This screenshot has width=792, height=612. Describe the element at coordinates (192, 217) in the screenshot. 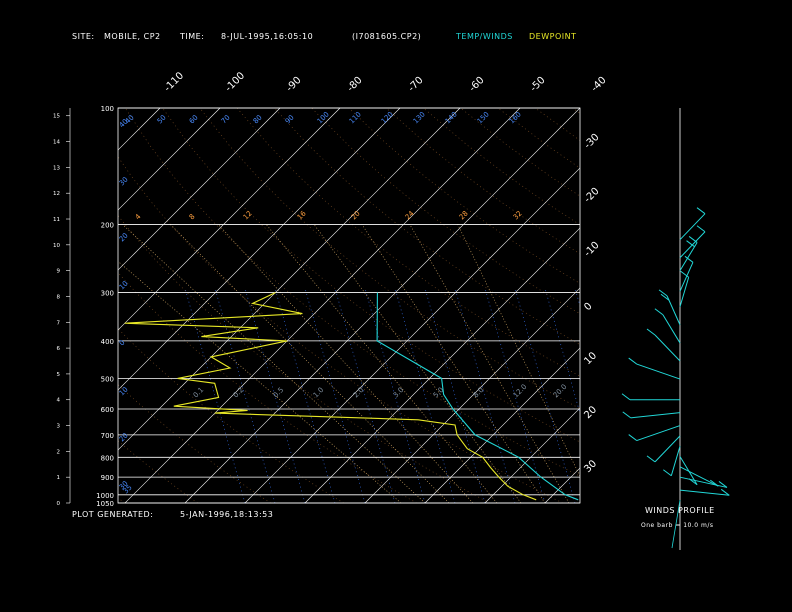

I see `moist-adiabat-label: 8` at that location.